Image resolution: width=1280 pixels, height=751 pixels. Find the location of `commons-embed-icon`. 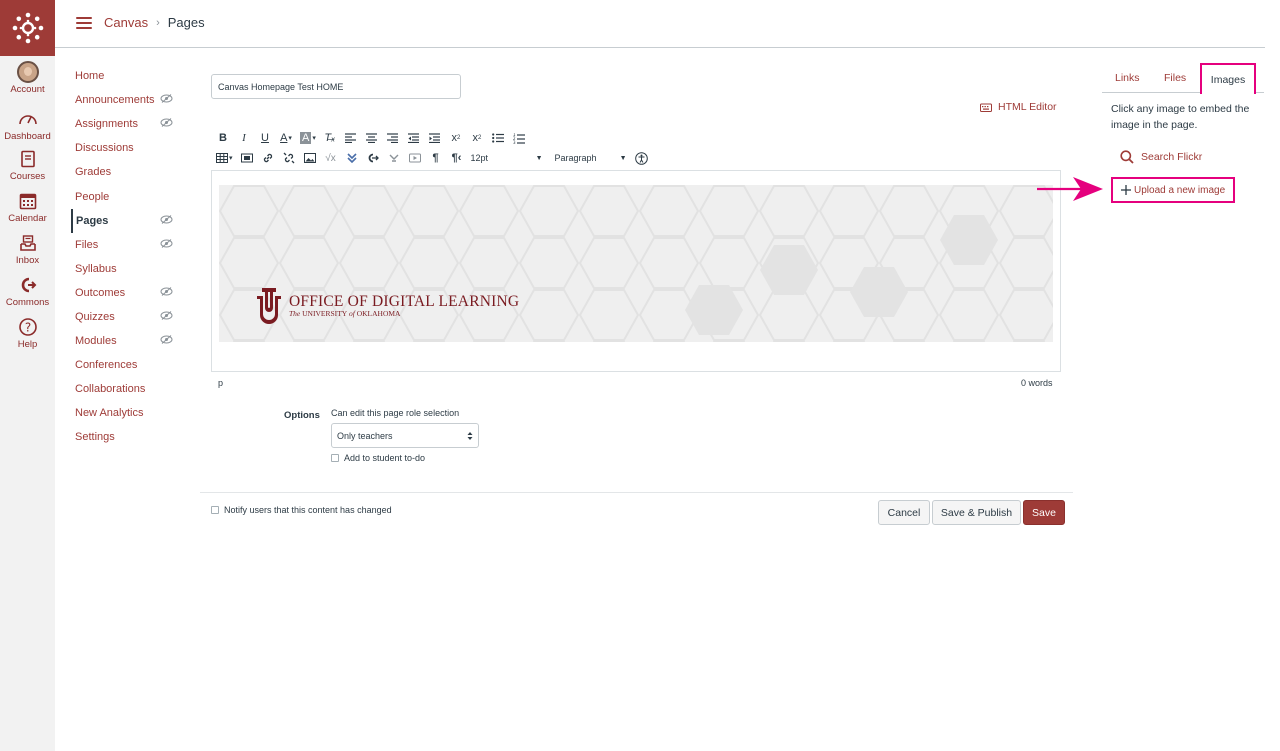

commons-embed-icon is located at coordinates (373, 158).